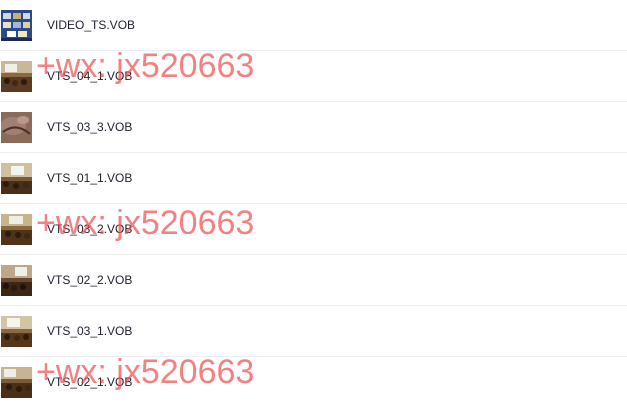 This screenshot has width=627, height=406. What do you see at coordinates (313, 381) in the screenshot?
I see `file-row-vts-02-1: VTS_02_1.VOB` at bounding box center [313, 381].